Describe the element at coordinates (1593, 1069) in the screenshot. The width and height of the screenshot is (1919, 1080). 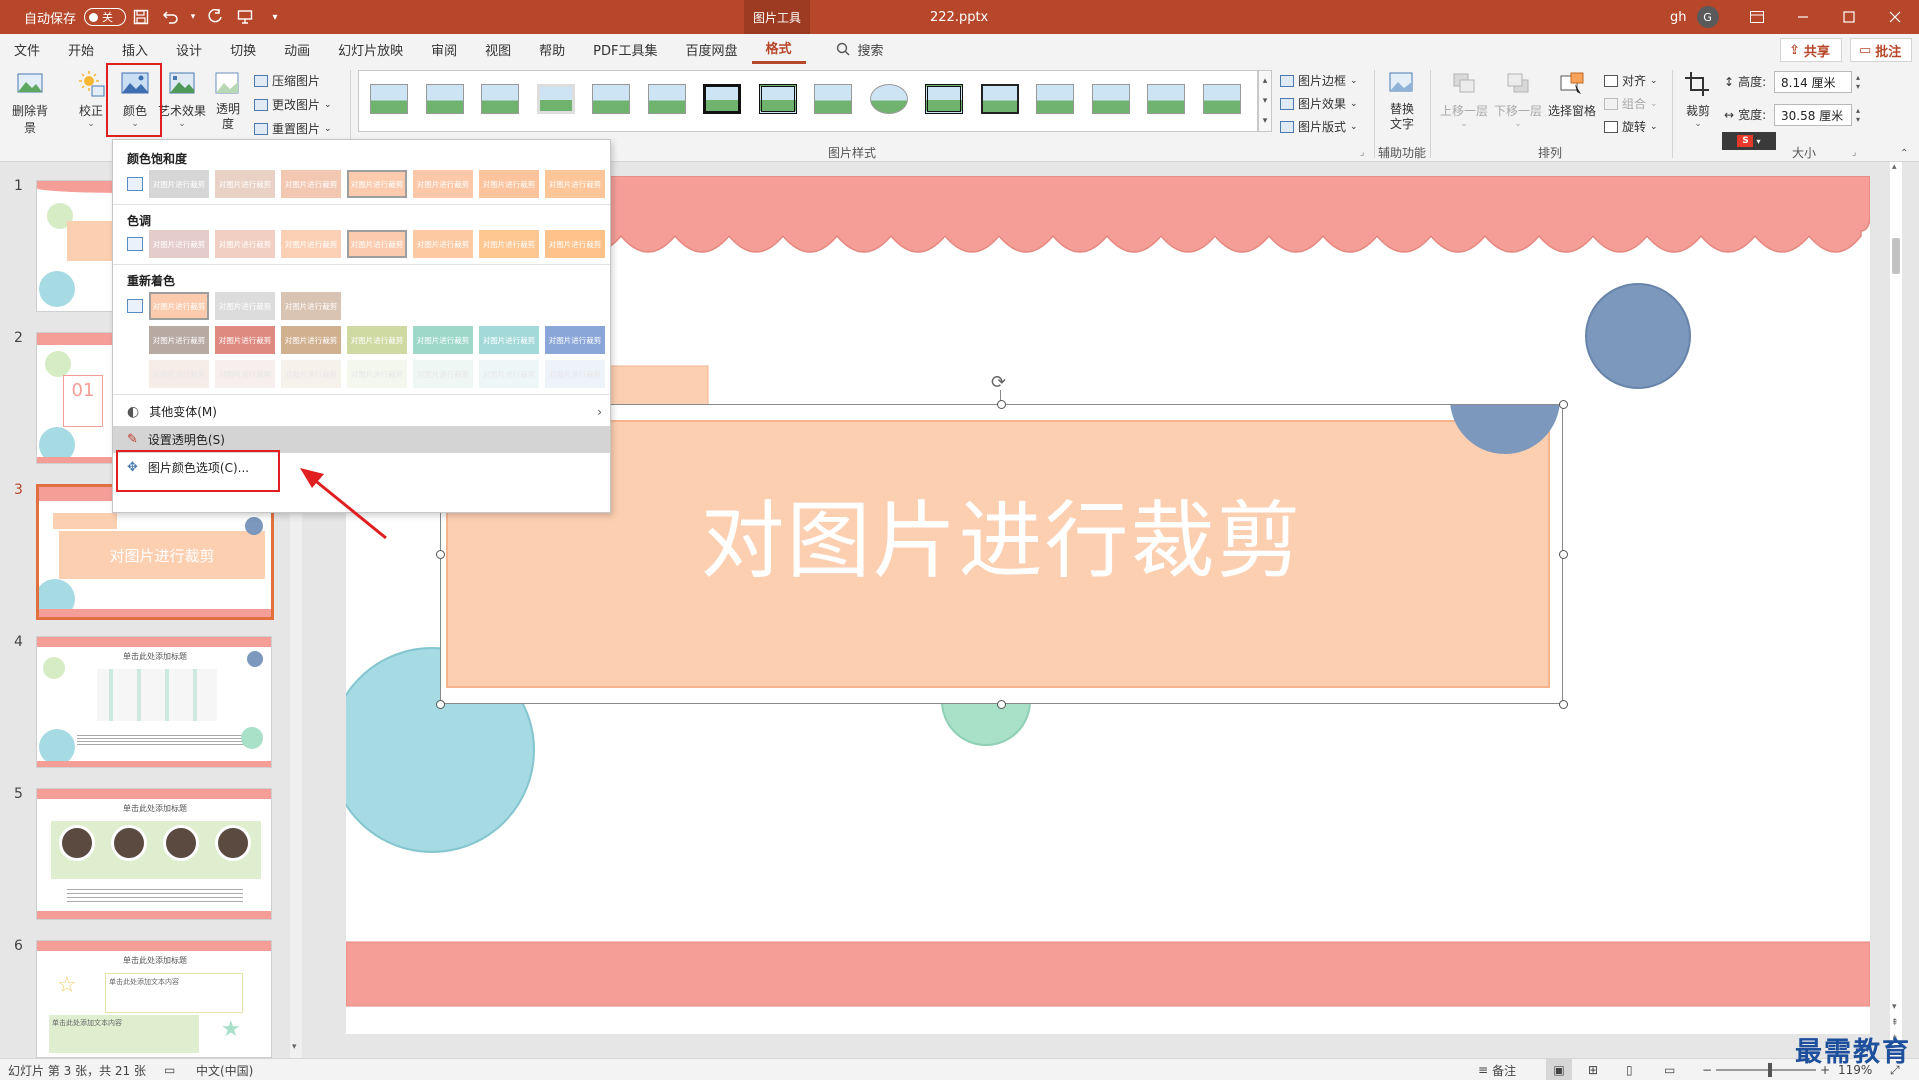
I see `slide-sorter-icon: ⊞` at that location.